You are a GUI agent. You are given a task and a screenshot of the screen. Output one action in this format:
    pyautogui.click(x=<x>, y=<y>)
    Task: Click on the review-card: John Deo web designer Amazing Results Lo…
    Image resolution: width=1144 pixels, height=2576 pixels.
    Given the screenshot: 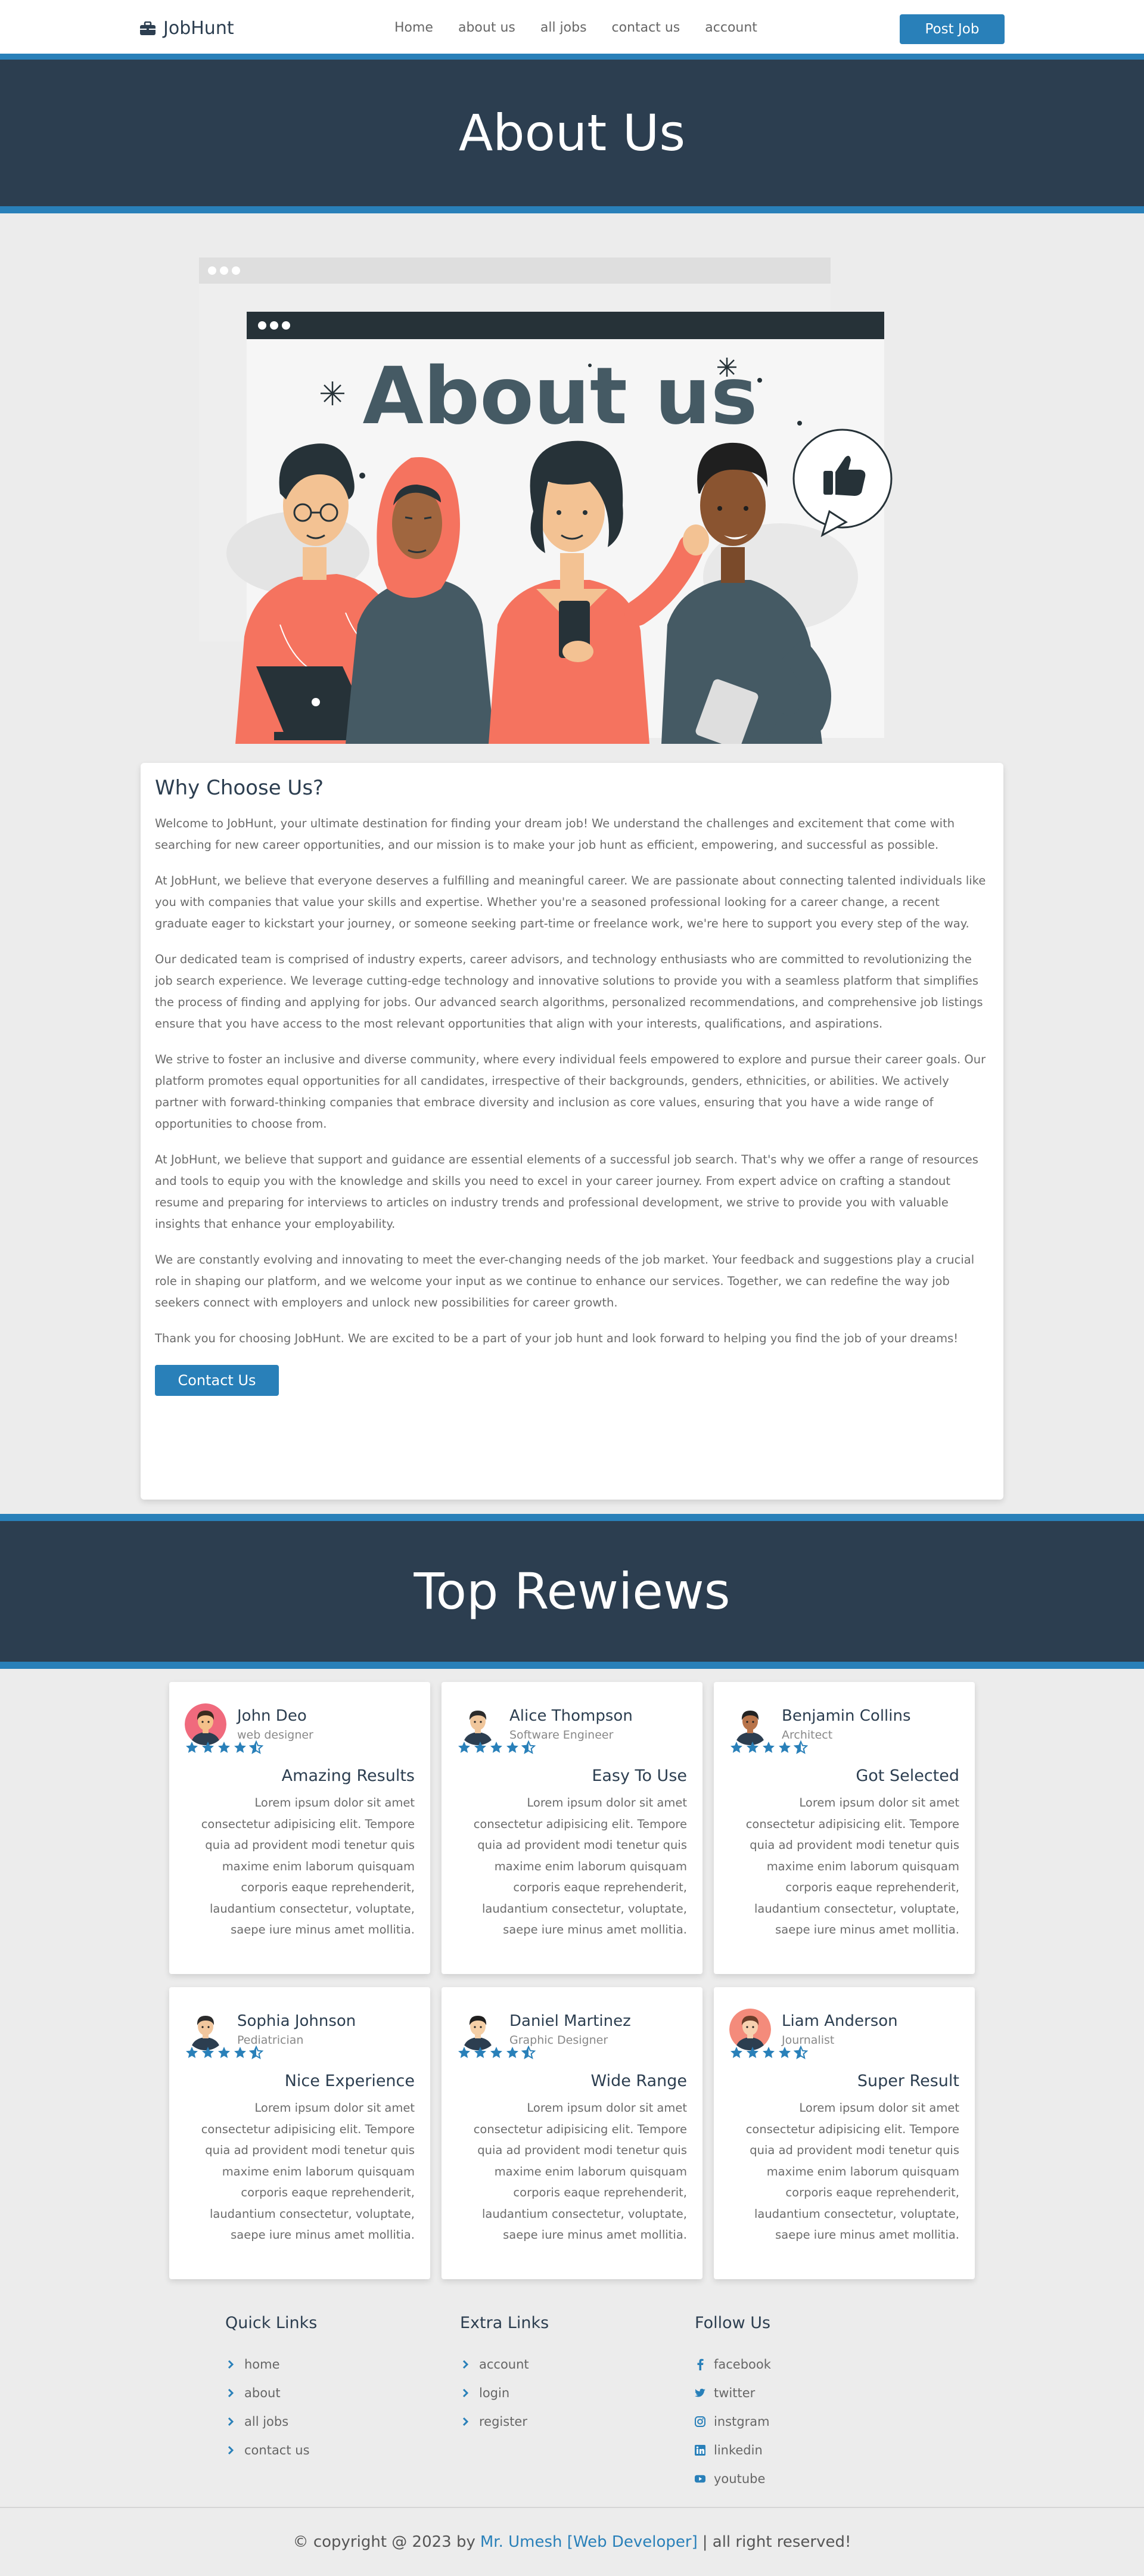 What is the action you would take?
    pyautogui.click(x=299, y=1828)
    